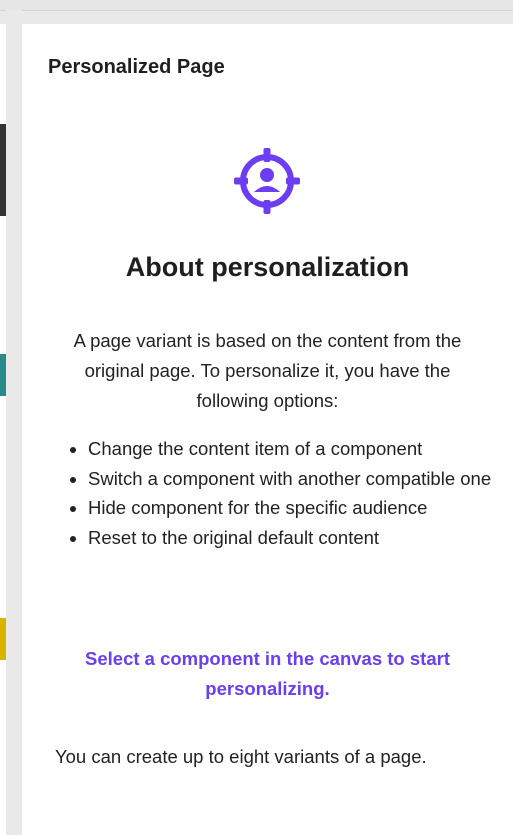  Describe the element at coordinates (298, 538) in the screenshot. I see `list-item: Reset to the original default content` at that location.